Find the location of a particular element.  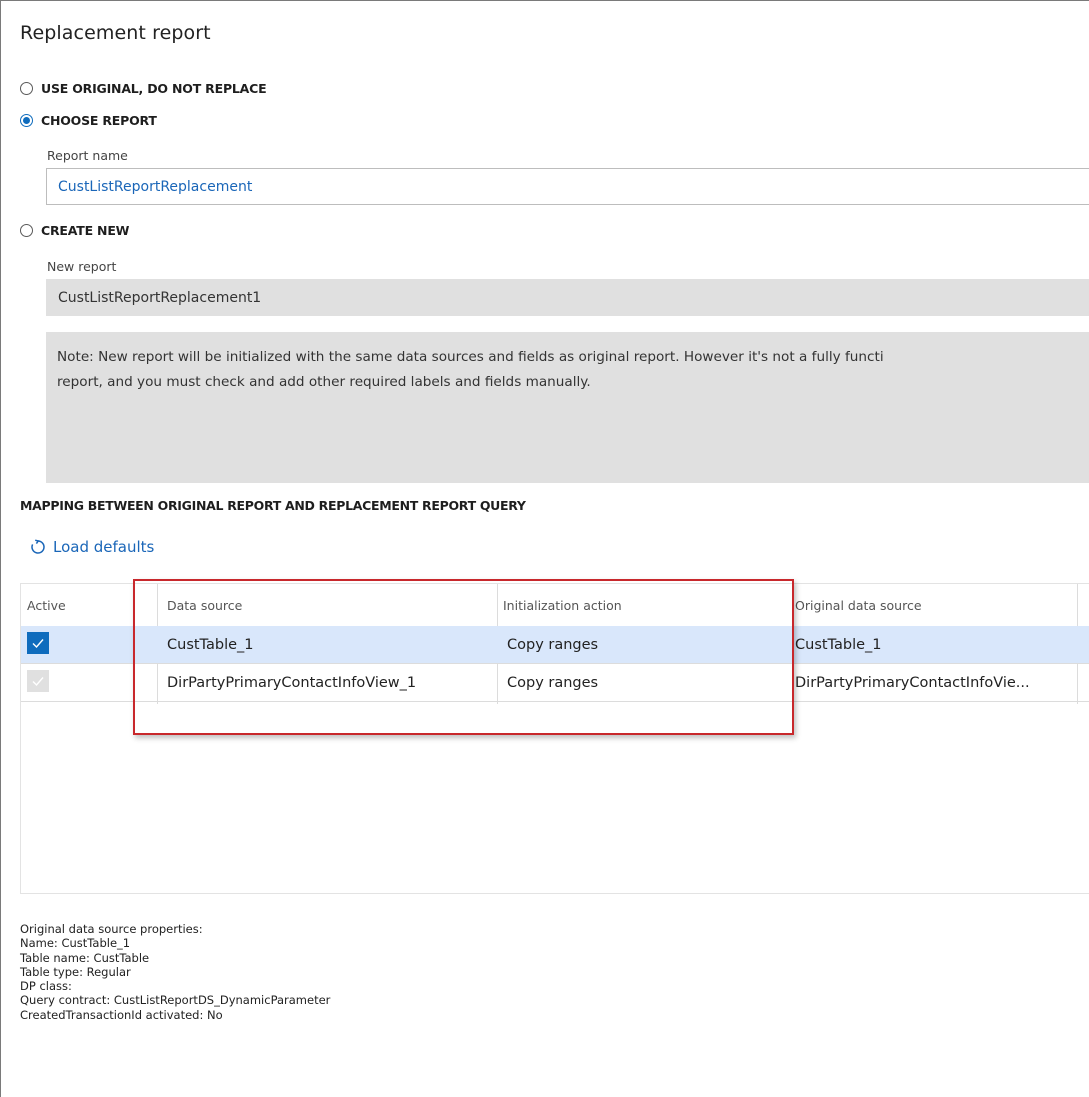

column-header-data-source: Data source is located at coordinates (329, 605).